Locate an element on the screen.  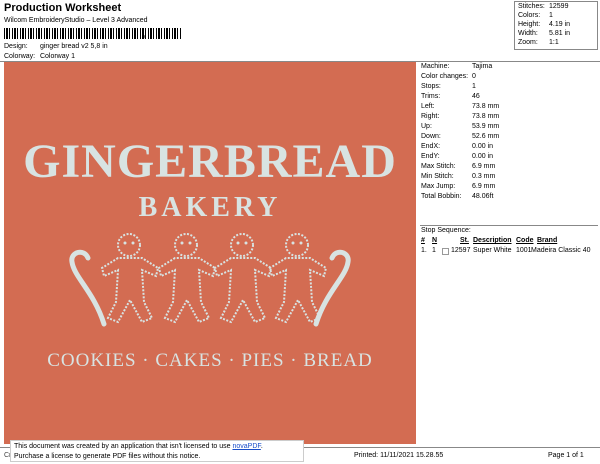
design-label: Design: is located at coordinates (16, 46).